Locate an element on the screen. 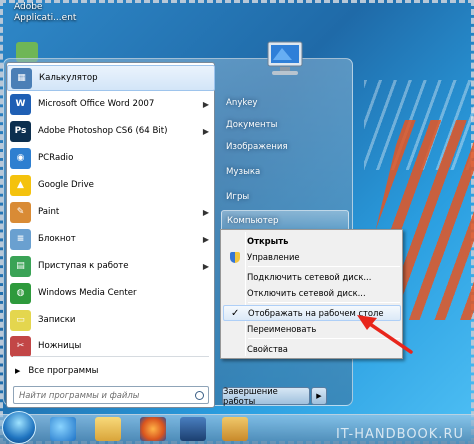 The image size is (474, 444). desktop-label-line-1: Adobe is located at coordinates (28, 7).